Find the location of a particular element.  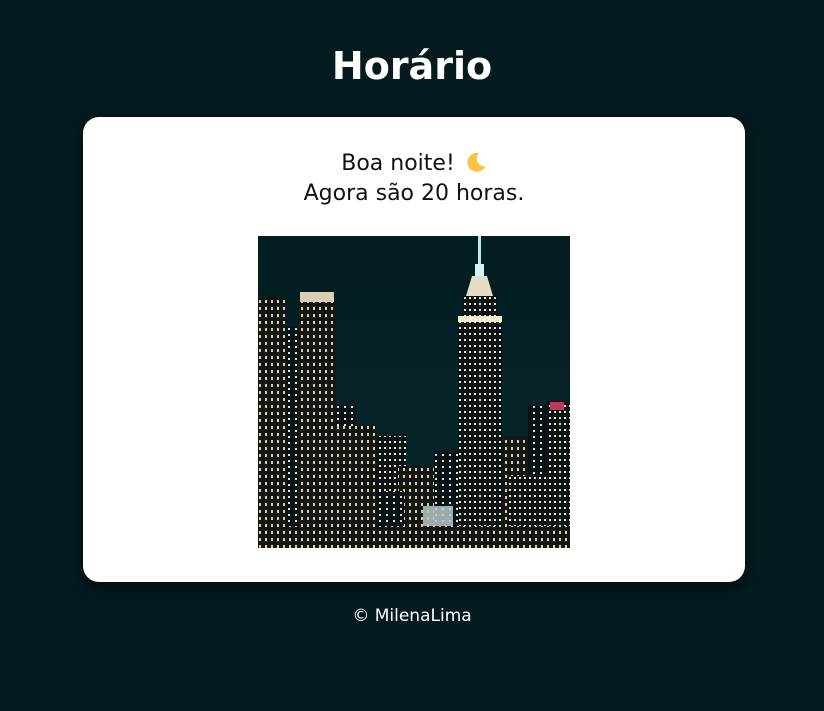

page-title: Horário is located at coordinates (412, 66).